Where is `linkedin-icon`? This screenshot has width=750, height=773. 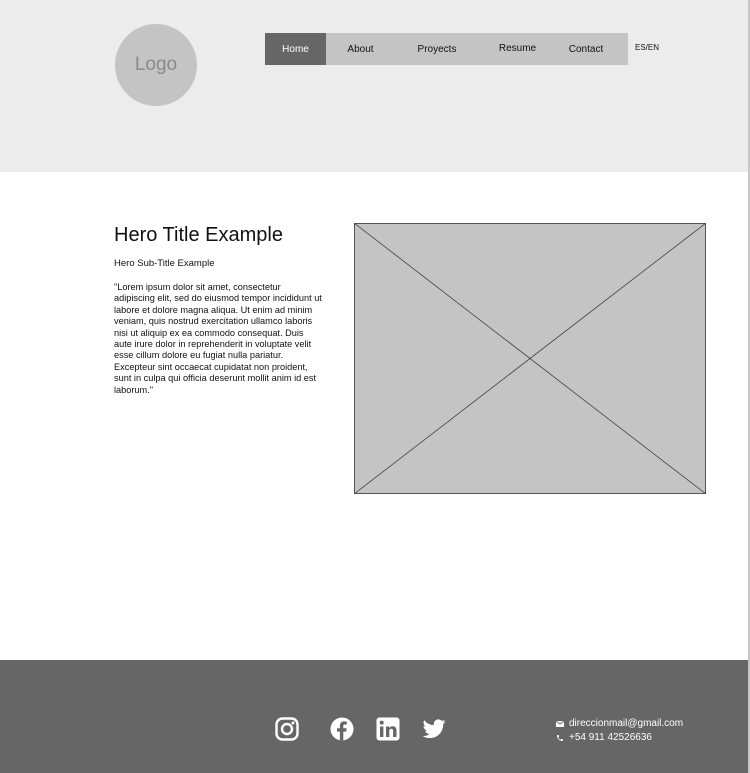 linkedin-icon is located at coordinates (388, 729).